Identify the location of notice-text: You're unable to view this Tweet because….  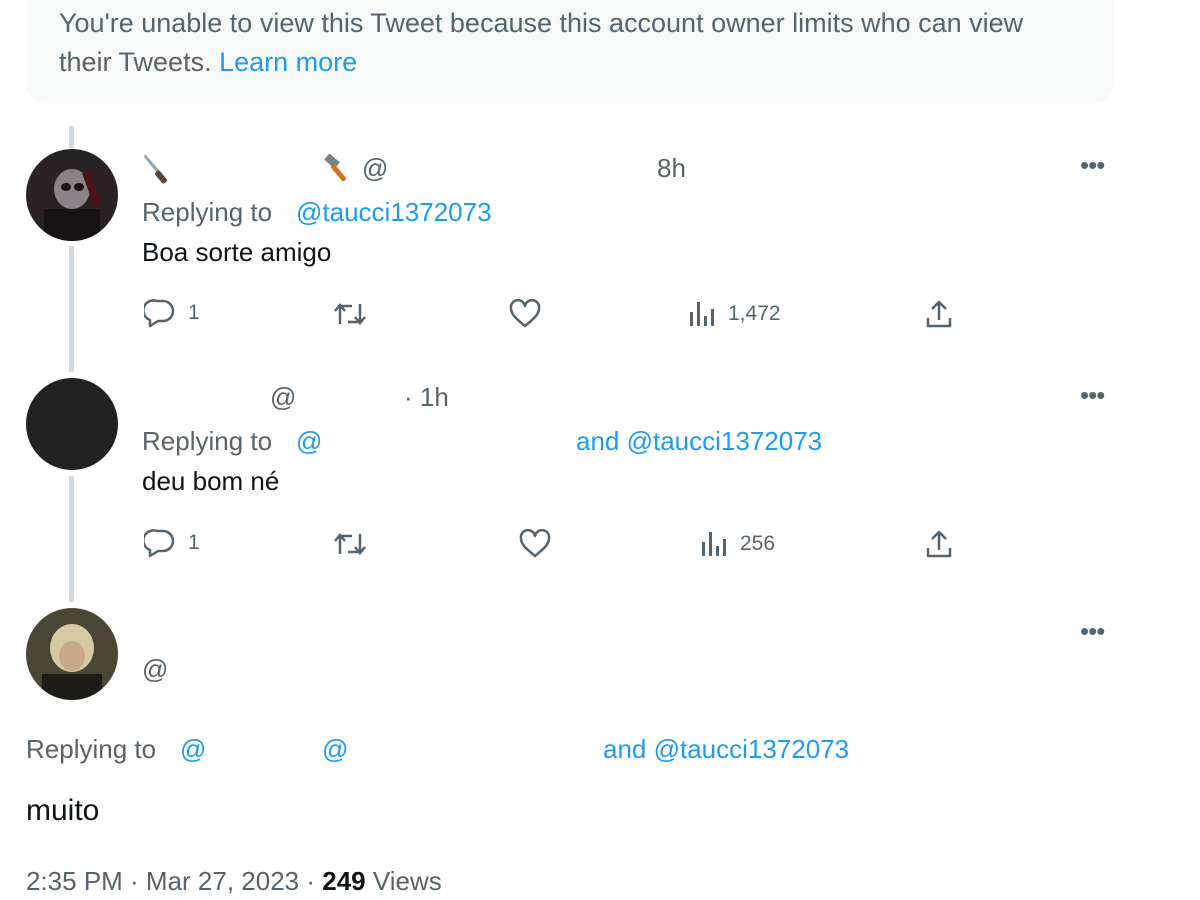
(541, 42).